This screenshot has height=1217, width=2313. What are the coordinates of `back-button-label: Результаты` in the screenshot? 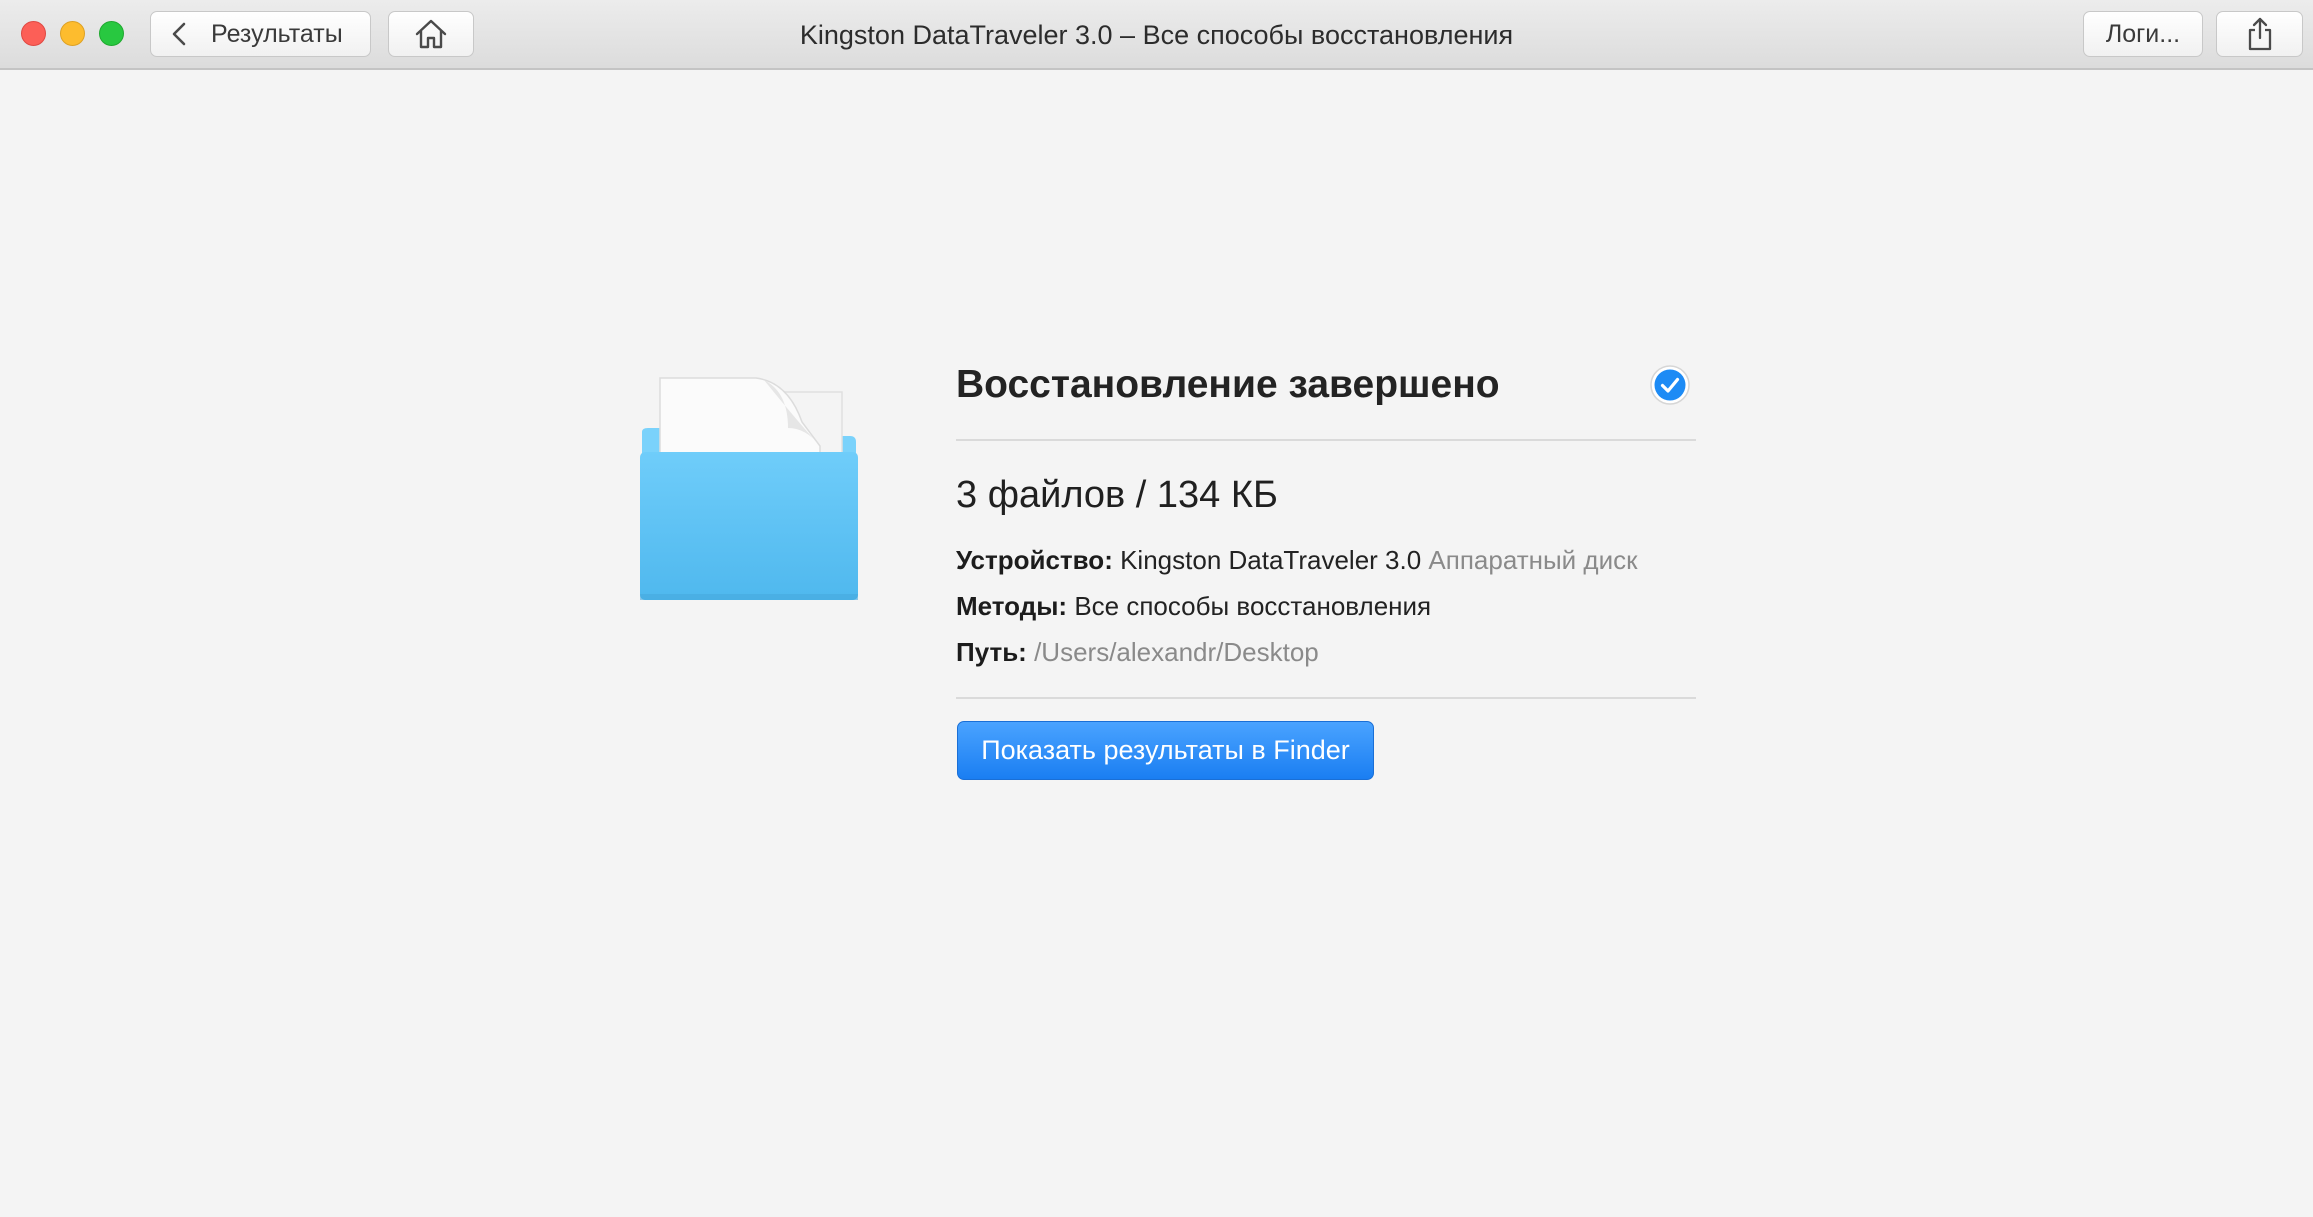 It's located at (277, 33).